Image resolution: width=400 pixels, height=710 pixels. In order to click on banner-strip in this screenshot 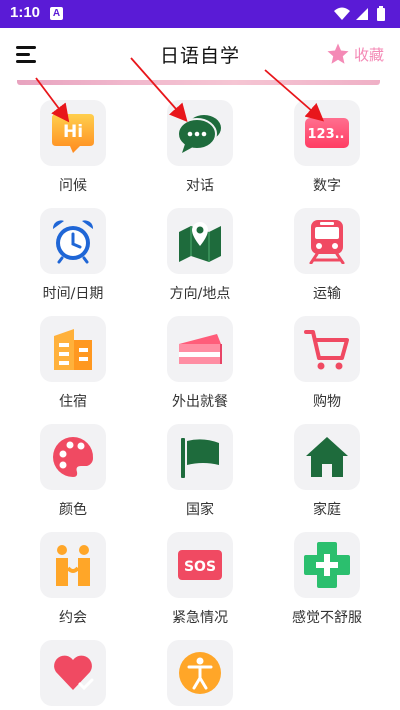, I will do `click(198, 82)`.